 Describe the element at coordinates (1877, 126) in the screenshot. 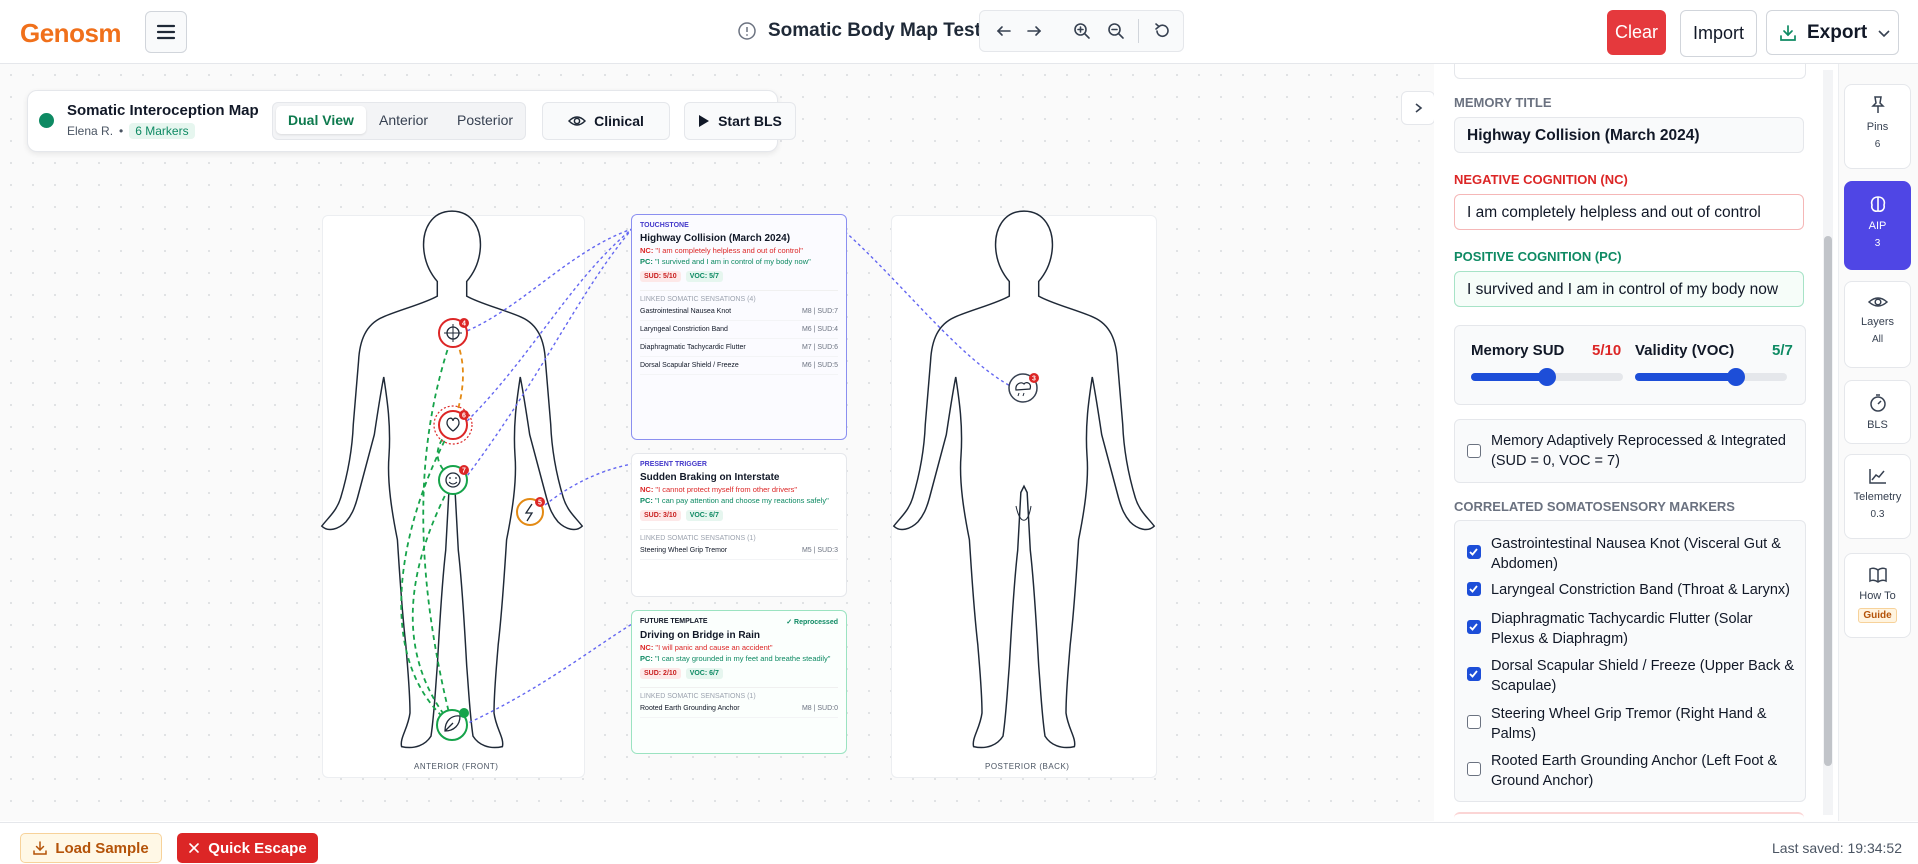

I see `rail-pins: Pins 6` at that location.